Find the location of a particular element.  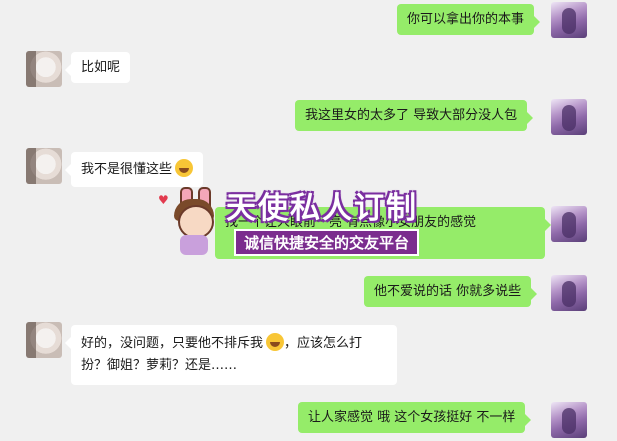

message-text: 比如呢 is located at coordinates (101, 67).